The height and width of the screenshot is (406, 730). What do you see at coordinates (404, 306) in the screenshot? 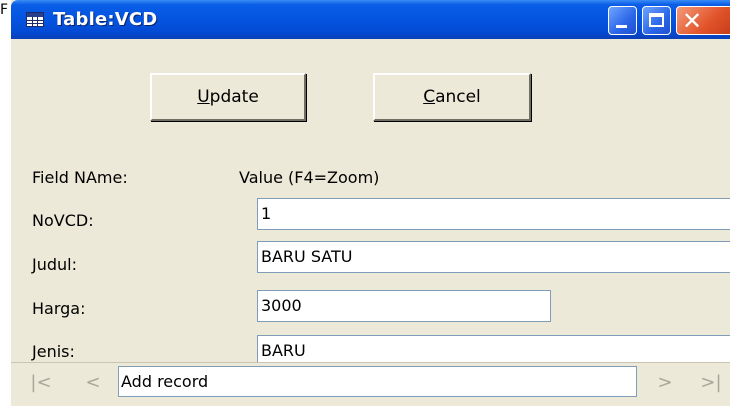
I see `harga-field: 3000` at bounding box center [404, 306].